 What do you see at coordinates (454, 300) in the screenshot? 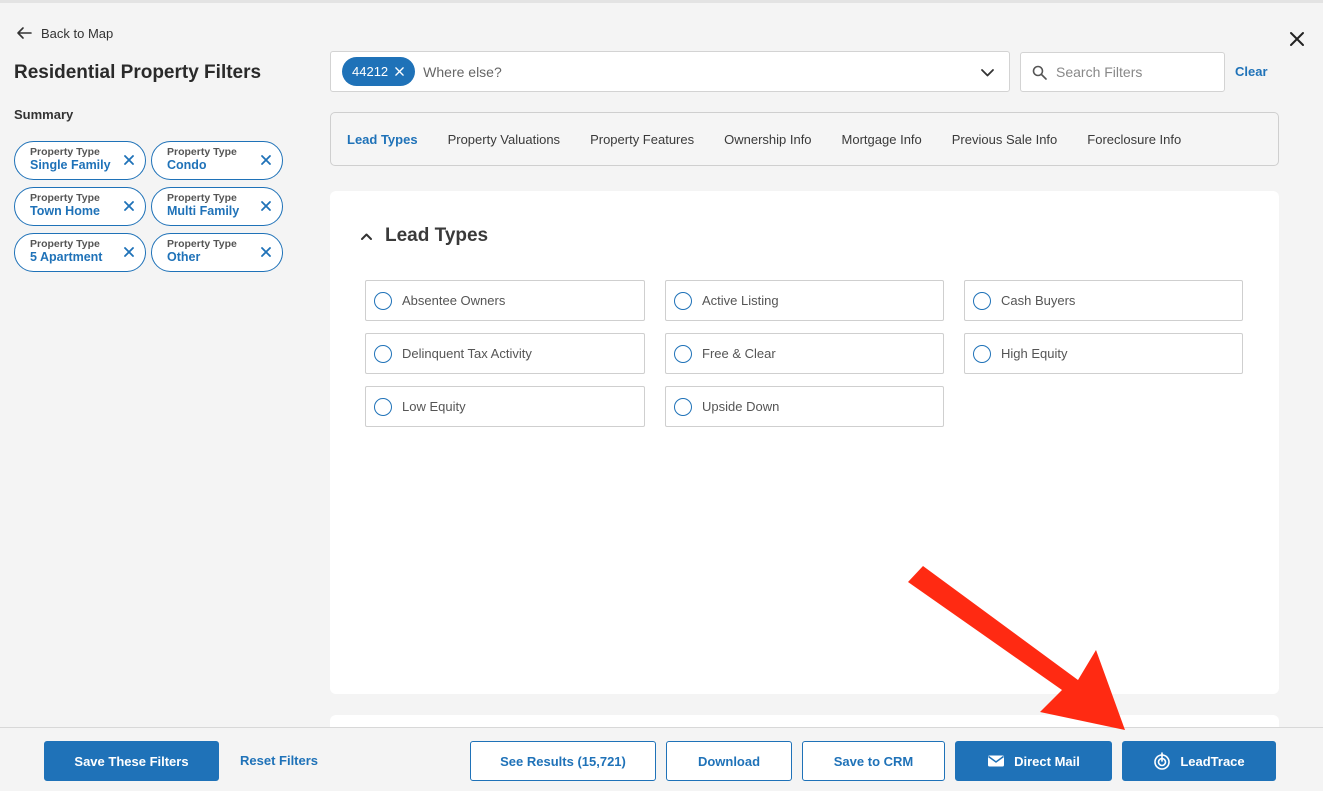
I see `option-label: Absentee Owners` at bounding box center [454, 300].